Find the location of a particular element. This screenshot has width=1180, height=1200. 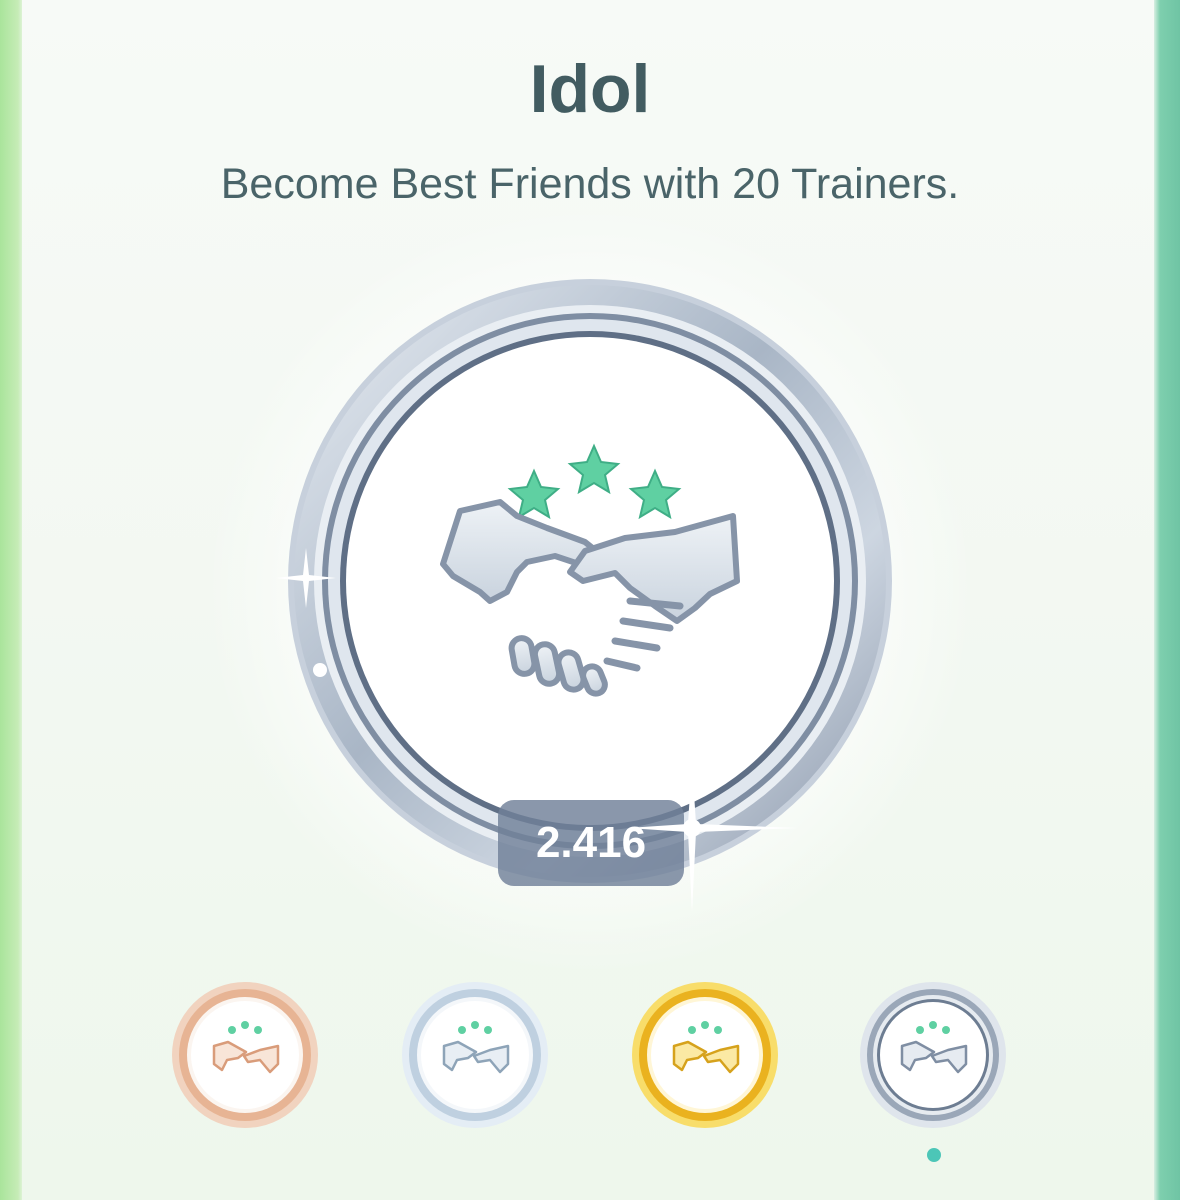

selected-tier-indicator is located at coordinates (934, 1155).